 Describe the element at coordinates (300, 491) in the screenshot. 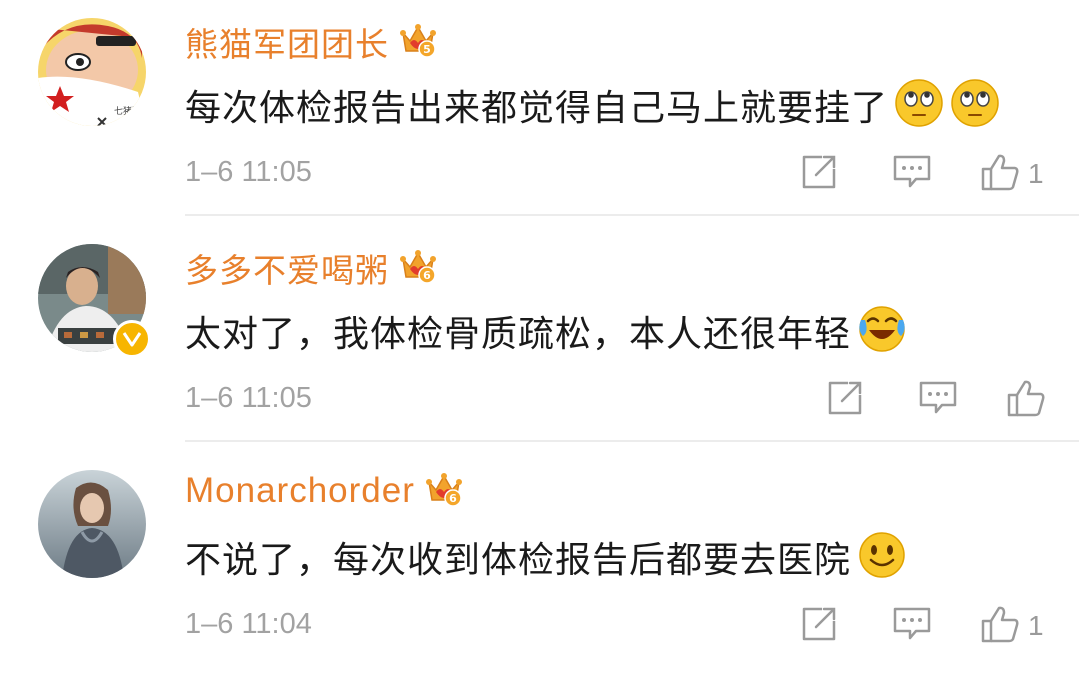

I see `username: Monarchorder` at that location.